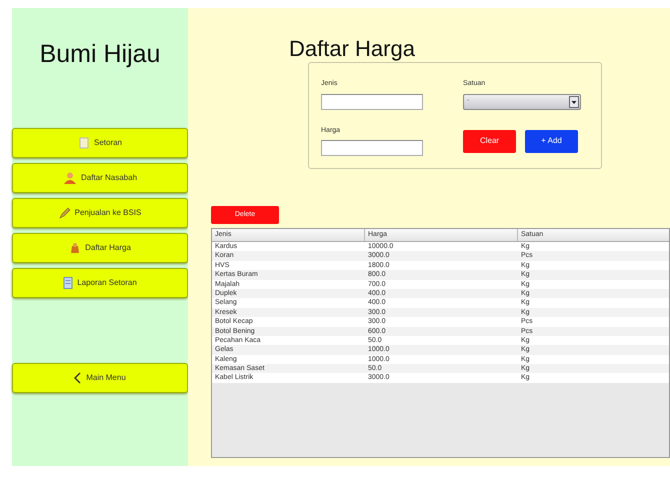 Image resolution: width=670 pixels, height=490 pixels. What do you see at coordinates (551, 141) in the screenshot?
I see `add-button: + Add` at bounding box center [551, 141].